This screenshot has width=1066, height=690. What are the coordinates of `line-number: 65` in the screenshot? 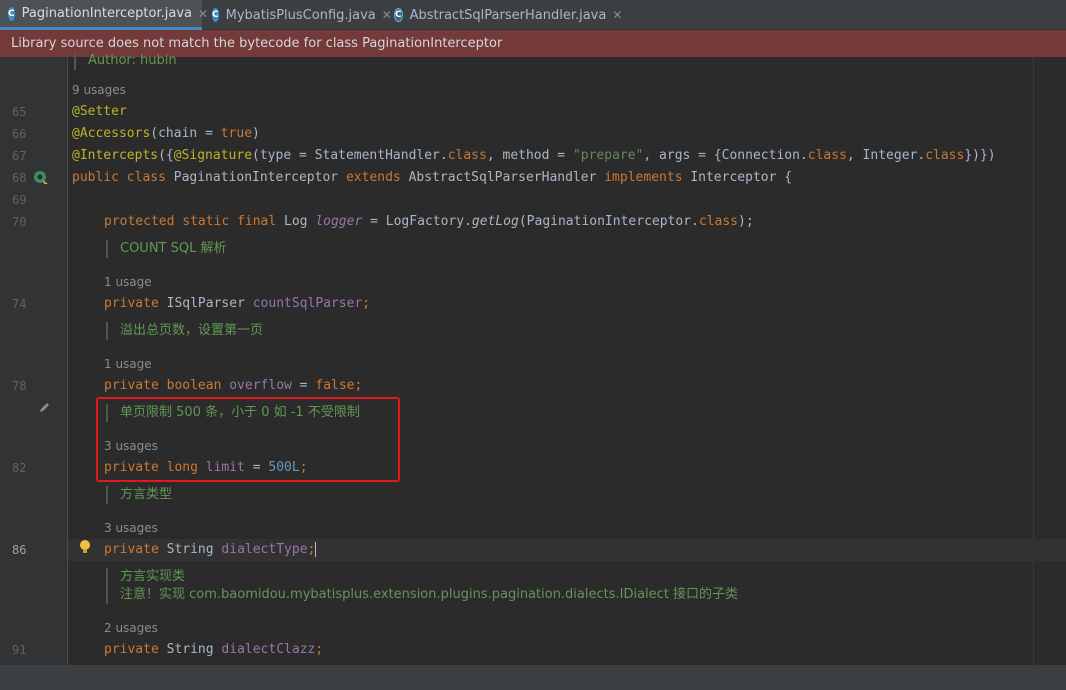 It's located at (19, 112).